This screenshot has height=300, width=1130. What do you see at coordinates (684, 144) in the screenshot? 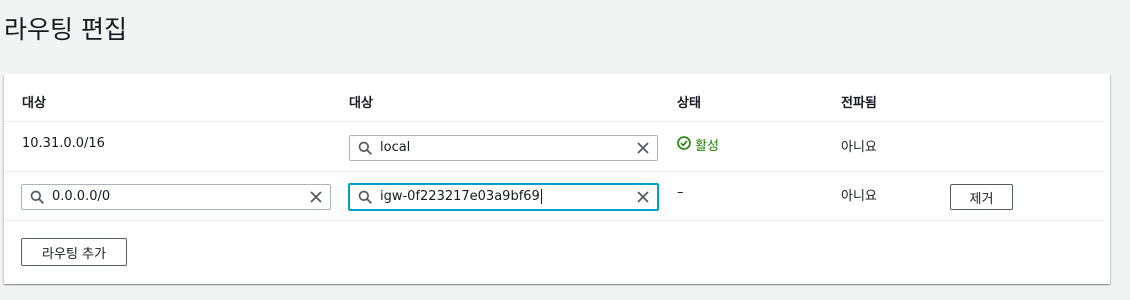
I see `check-circle-icon` at bounding box center [684, 144].